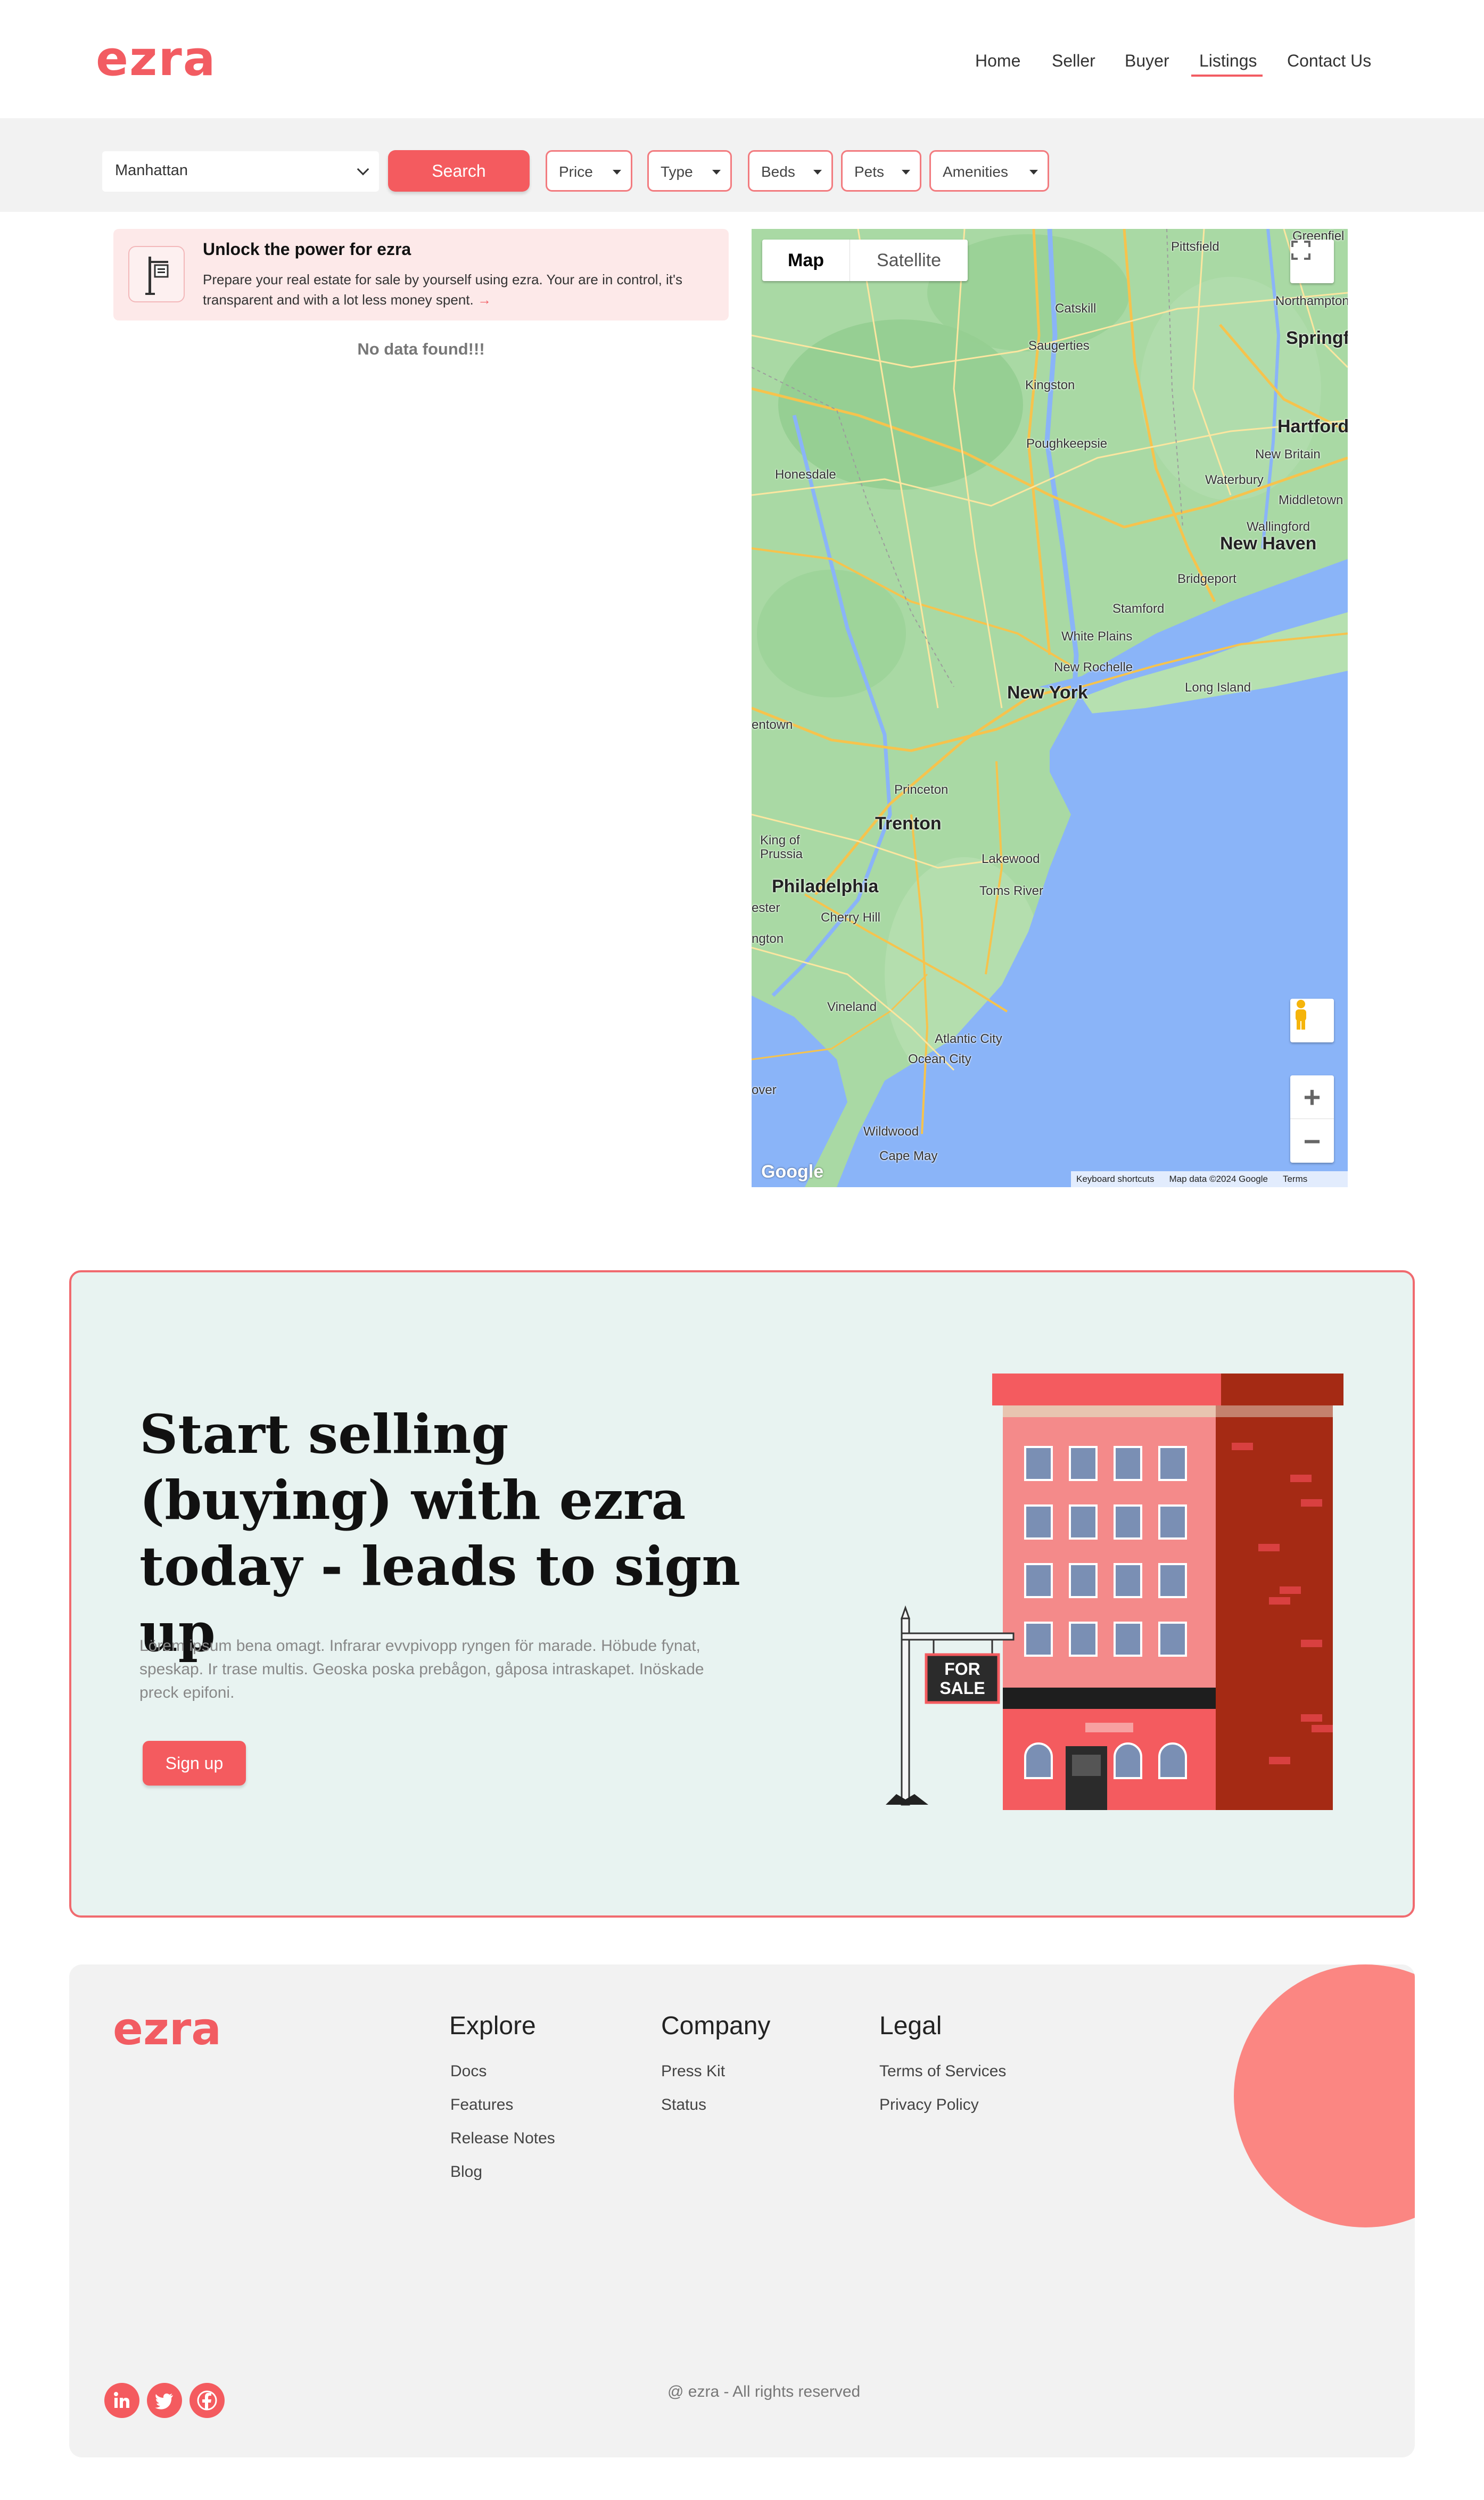 The height and width of the screenshot is (2500, 1484). I want to click on fullscreen-button, so click(1312, 262).